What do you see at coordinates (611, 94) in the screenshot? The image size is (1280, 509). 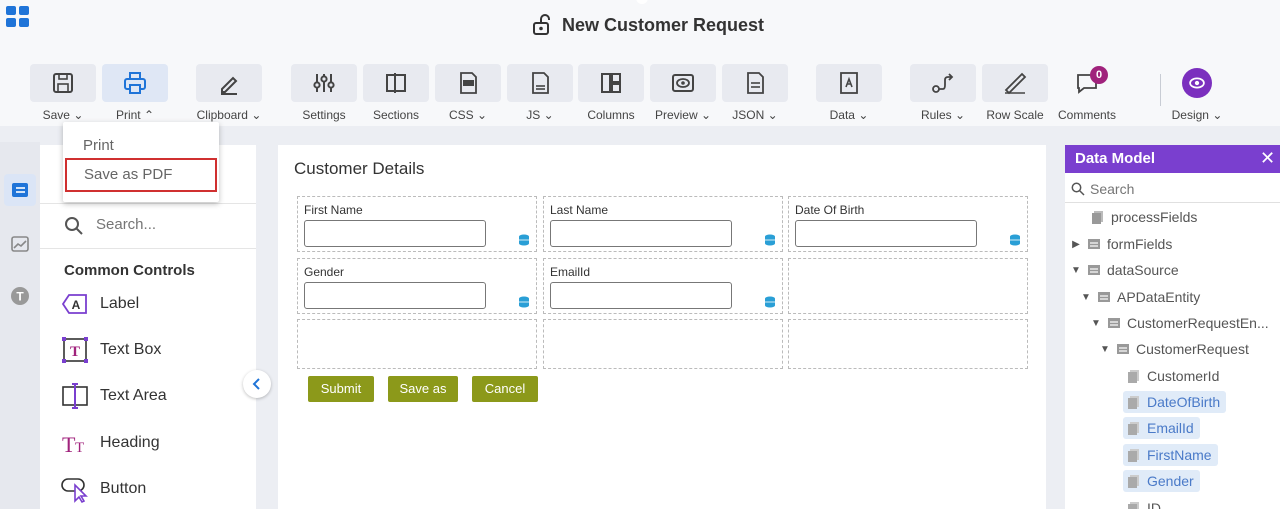 I see `columns-button: Columns` at bounding box center [611, 94].